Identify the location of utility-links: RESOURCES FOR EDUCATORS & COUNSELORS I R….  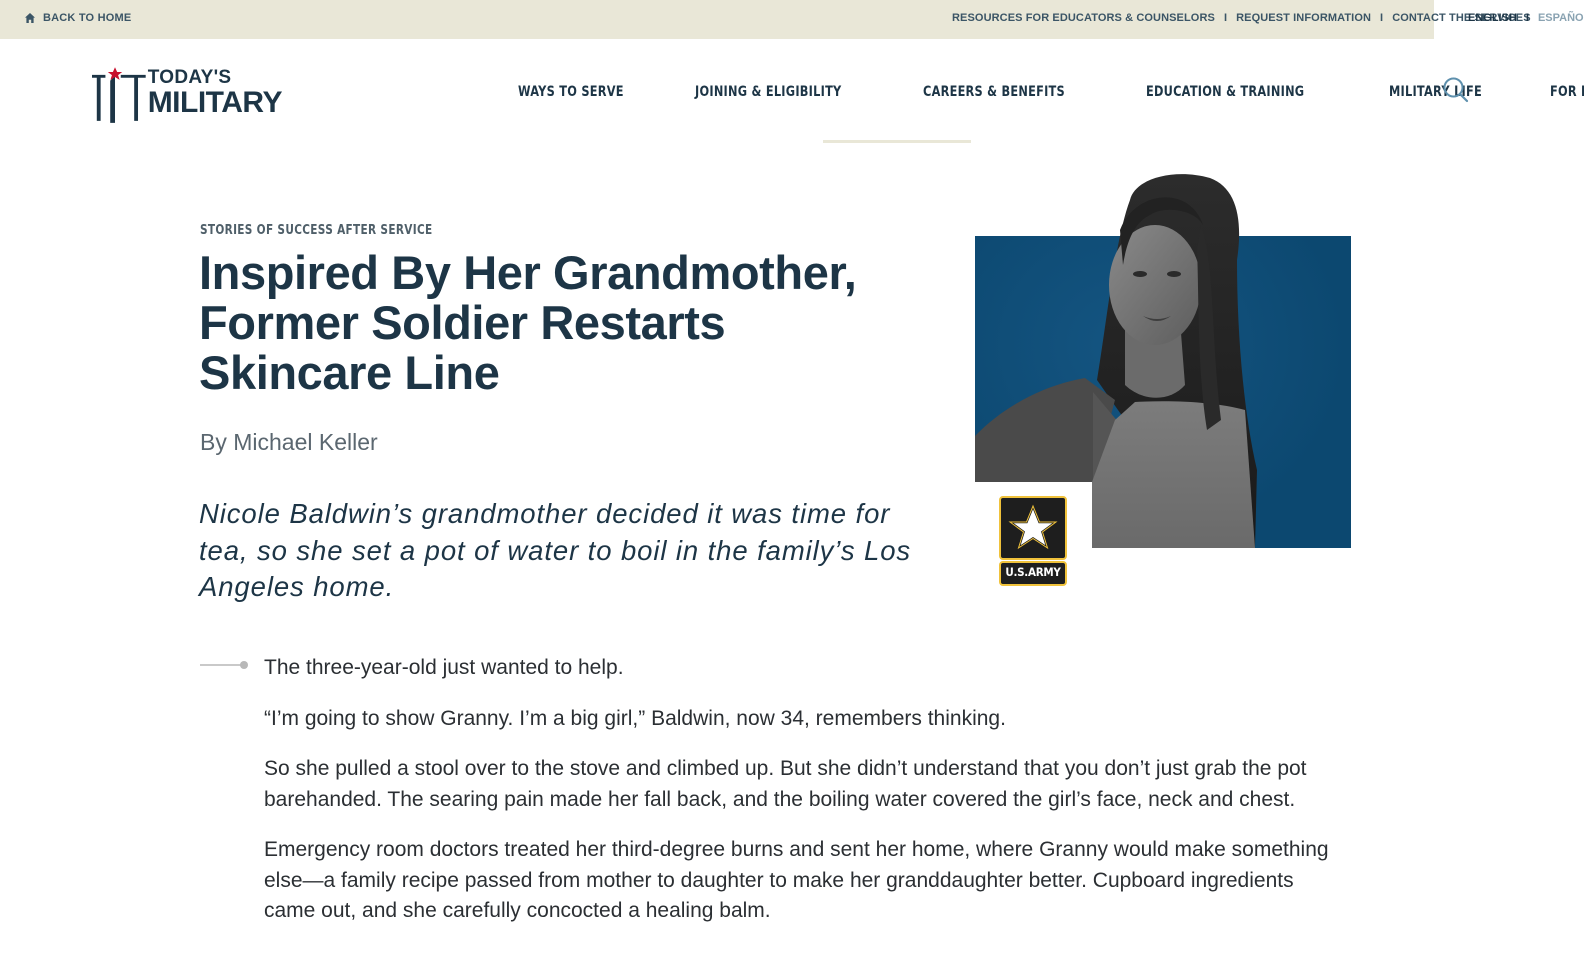
(1241, 18).